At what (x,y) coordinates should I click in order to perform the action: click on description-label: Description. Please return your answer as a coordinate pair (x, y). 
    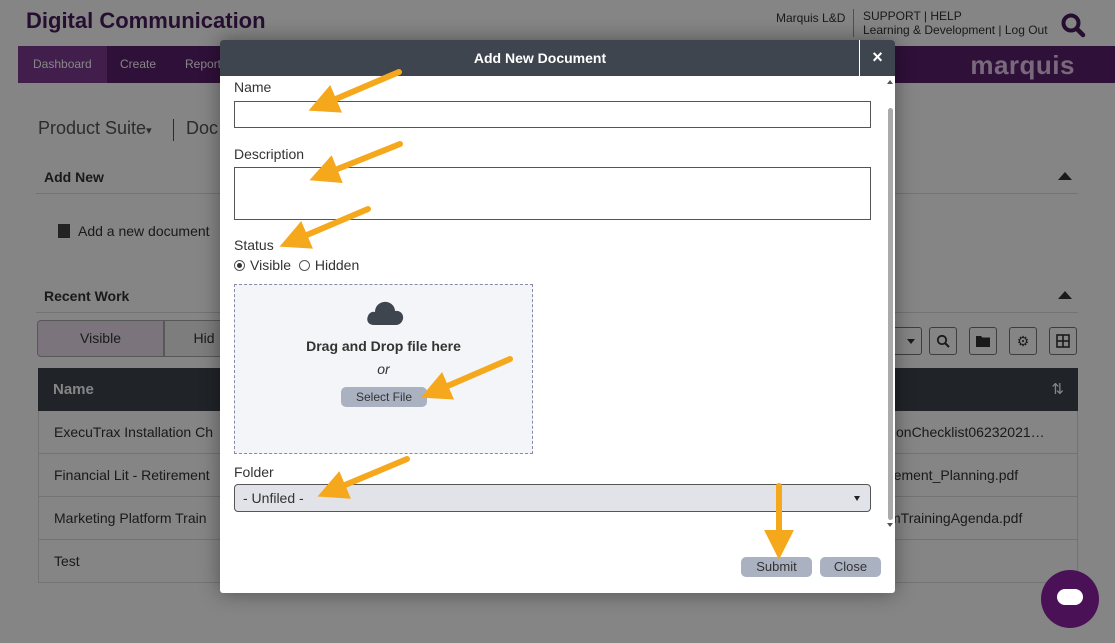
    Looking at the image, I should click on (269, 154).